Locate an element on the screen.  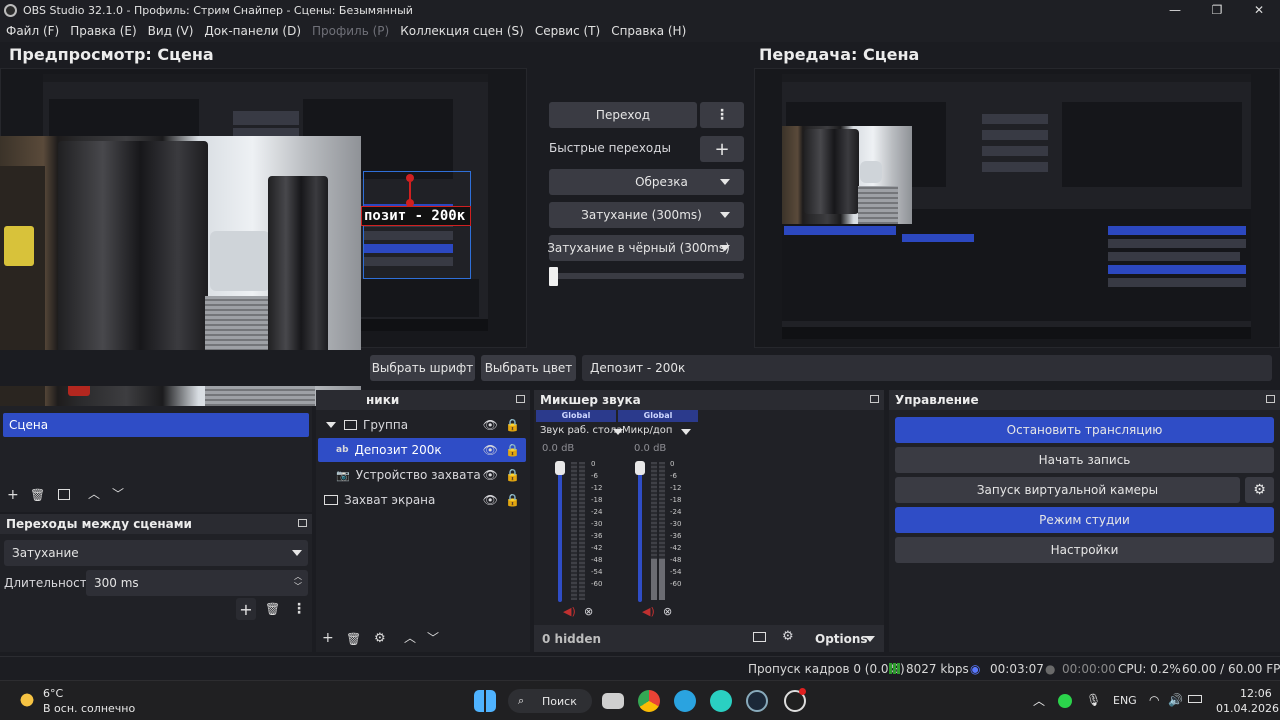
t-bar-track is located at coordinates (646, 276).